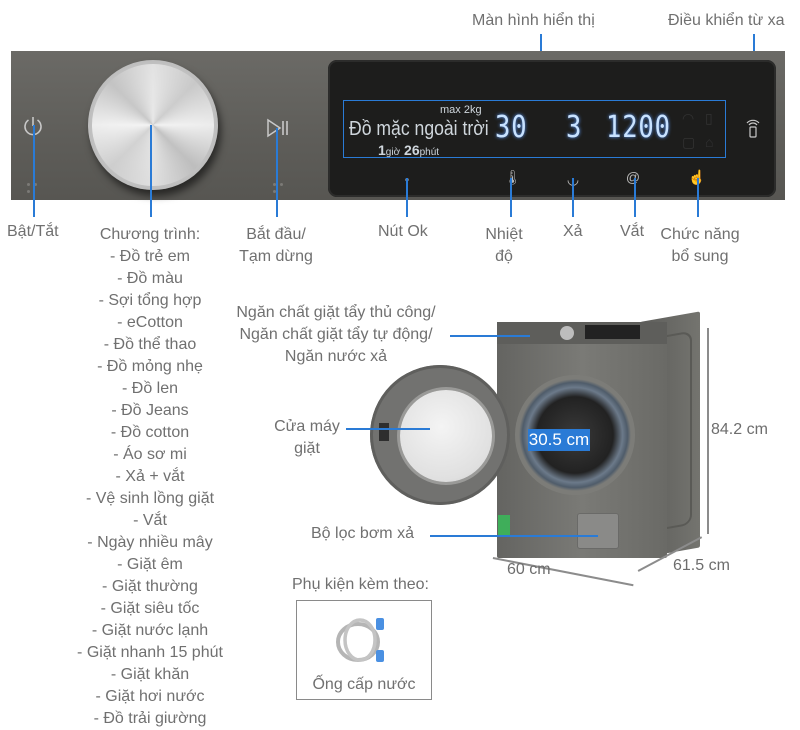 This screenshot has width=800, height=730. I want to click on ok-leader-line, so click(407, 197).